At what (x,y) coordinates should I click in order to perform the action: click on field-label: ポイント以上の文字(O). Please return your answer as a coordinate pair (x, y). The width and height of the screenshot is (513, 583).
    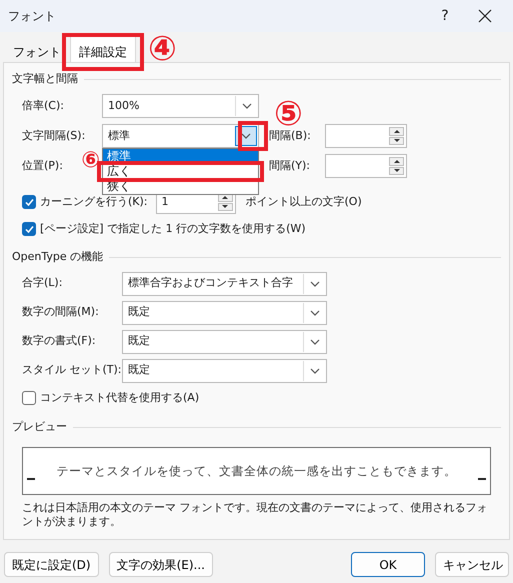
    Looking at the image, I should click on (304, 202).